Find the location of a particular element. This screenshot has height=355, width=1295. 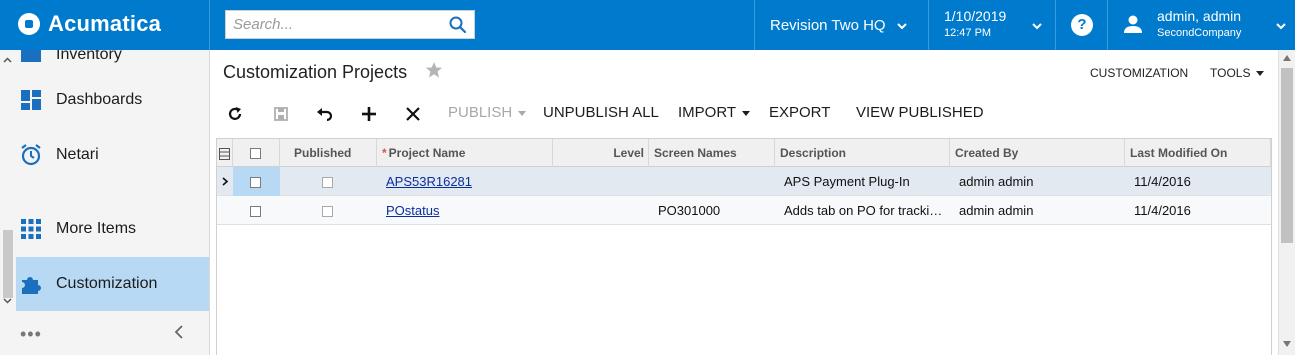

export-button: EXPORT is located at coordinates (799, 112).